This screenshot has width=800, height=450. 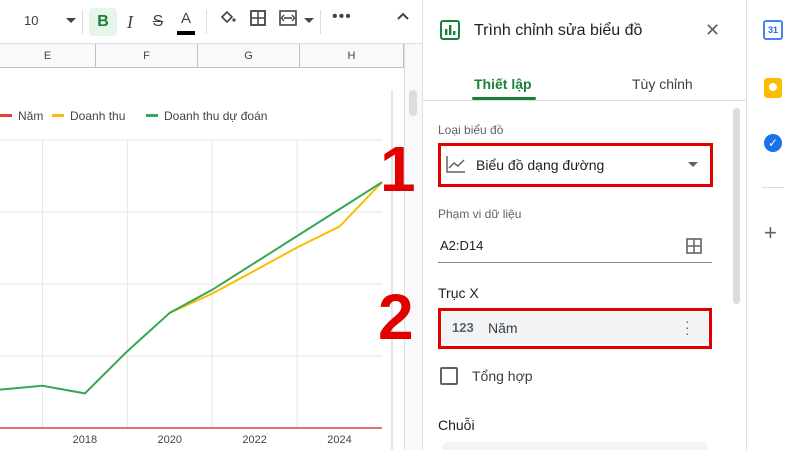 I want to click on close-icon: ✕, so click(x=712, y=30).